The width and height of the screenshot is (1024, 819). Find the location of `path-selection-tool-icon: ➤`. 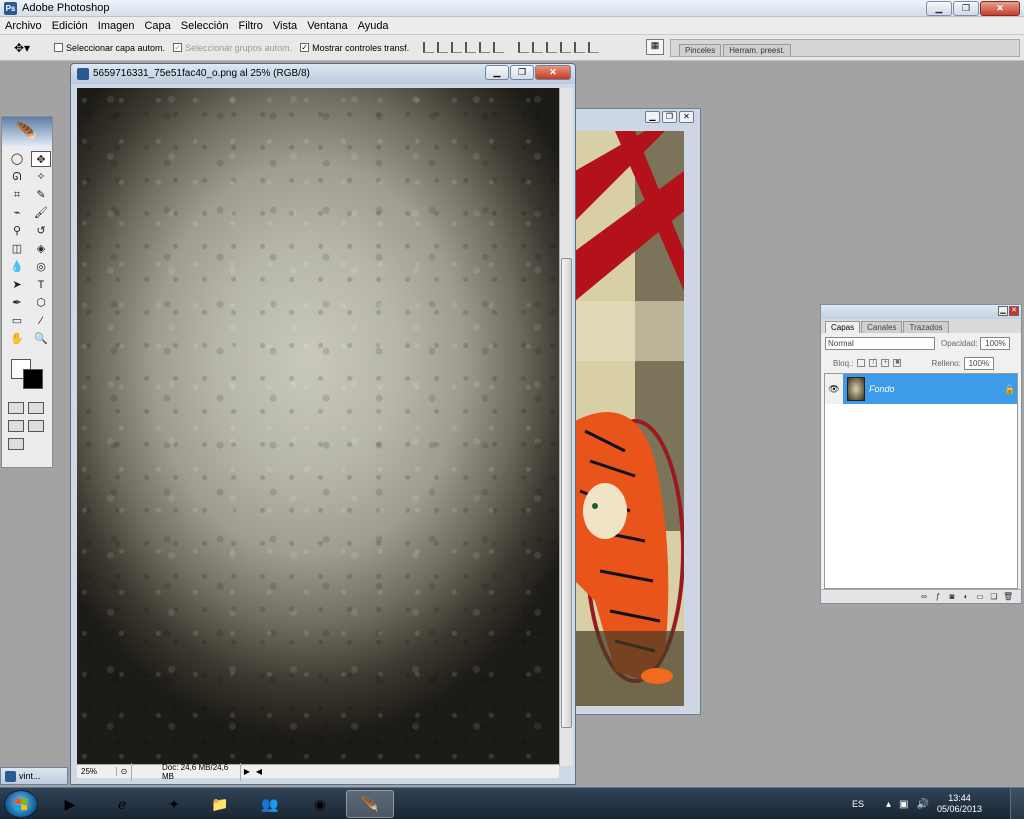

path-selection-tool-icon: ➤ is located at coordinates (17, 285).